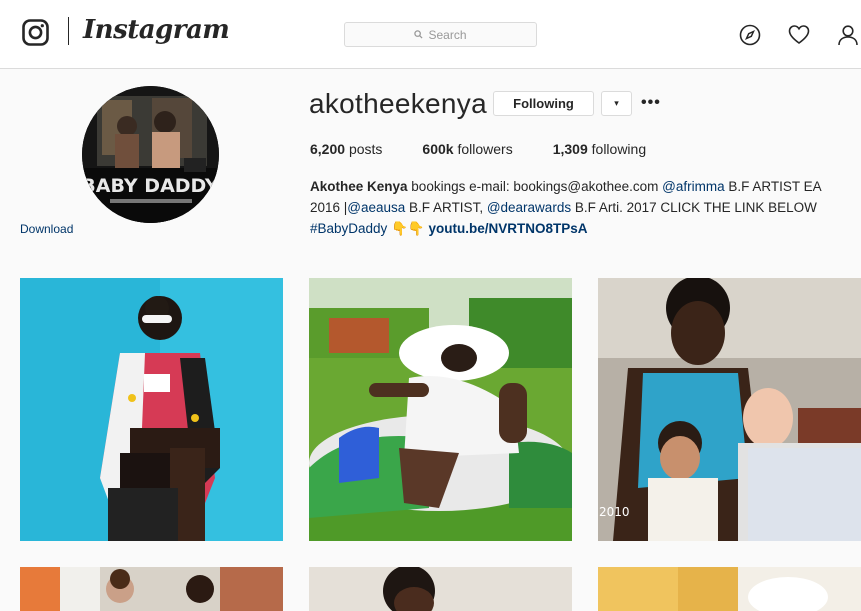 The height and width of the screenshot is (611, 861). What do you see at coordinates (438, 149) in the screenshot?
I see `followers-count: 600k` at bounding box center [438, 149].